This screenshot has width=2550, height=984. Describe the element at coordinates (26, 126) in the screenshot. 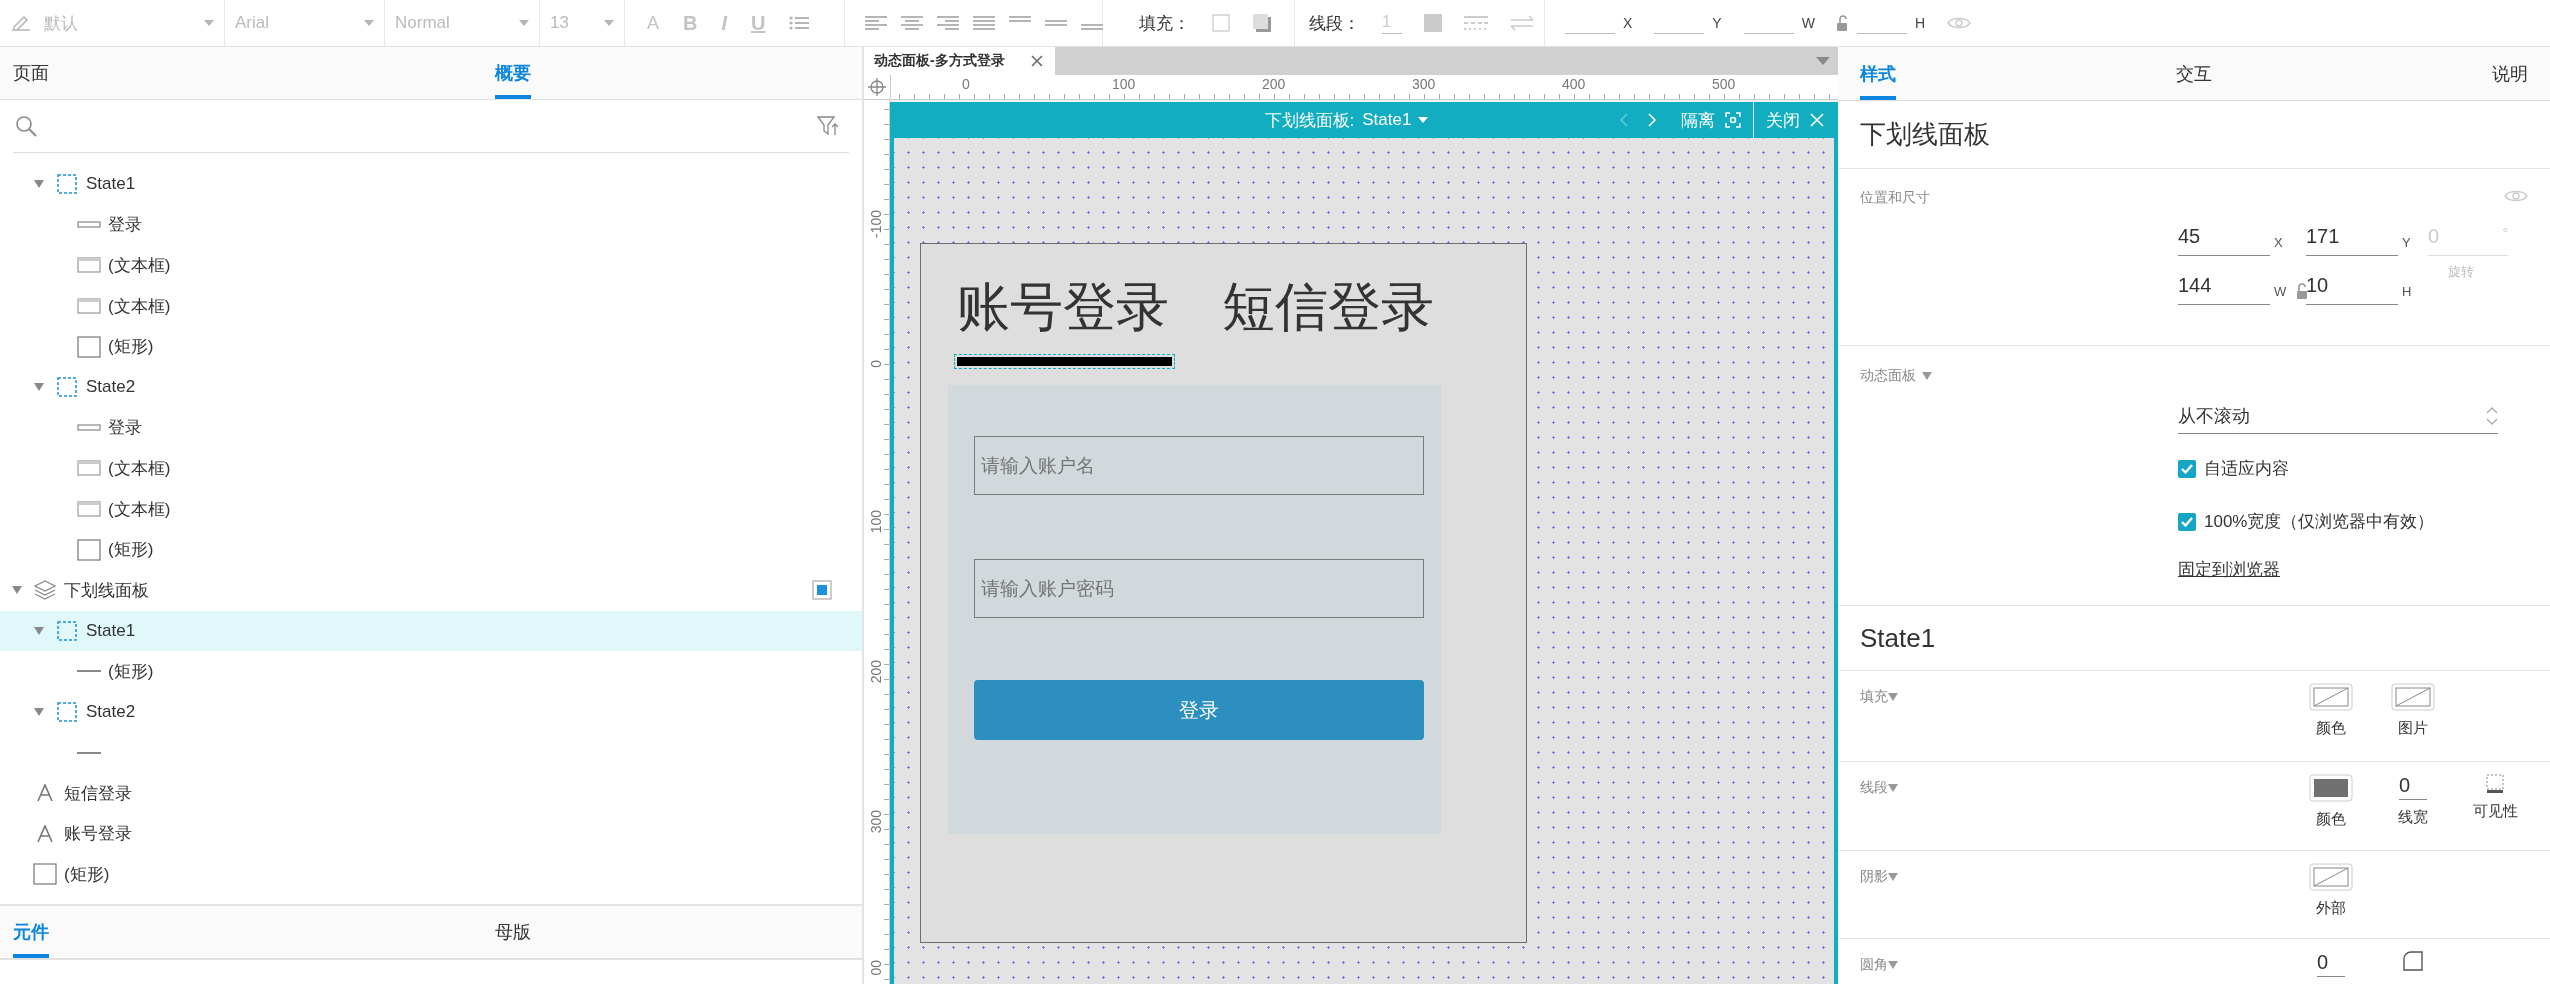

I see `search-icon` at that location.